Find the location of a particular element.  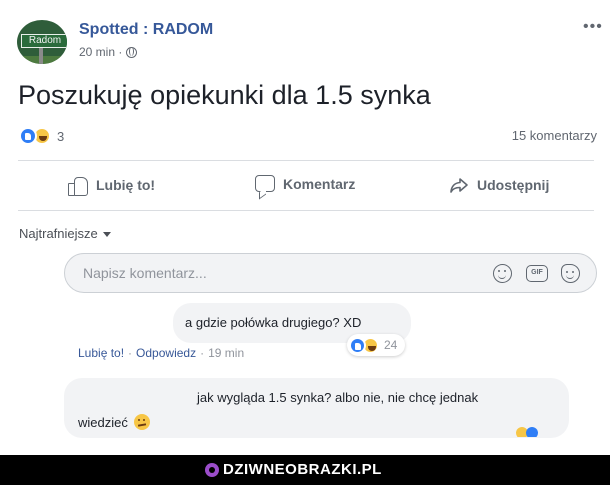

watermark-text: DZIWNEOBRAZKI.PL is located at coordinates (302, 469).